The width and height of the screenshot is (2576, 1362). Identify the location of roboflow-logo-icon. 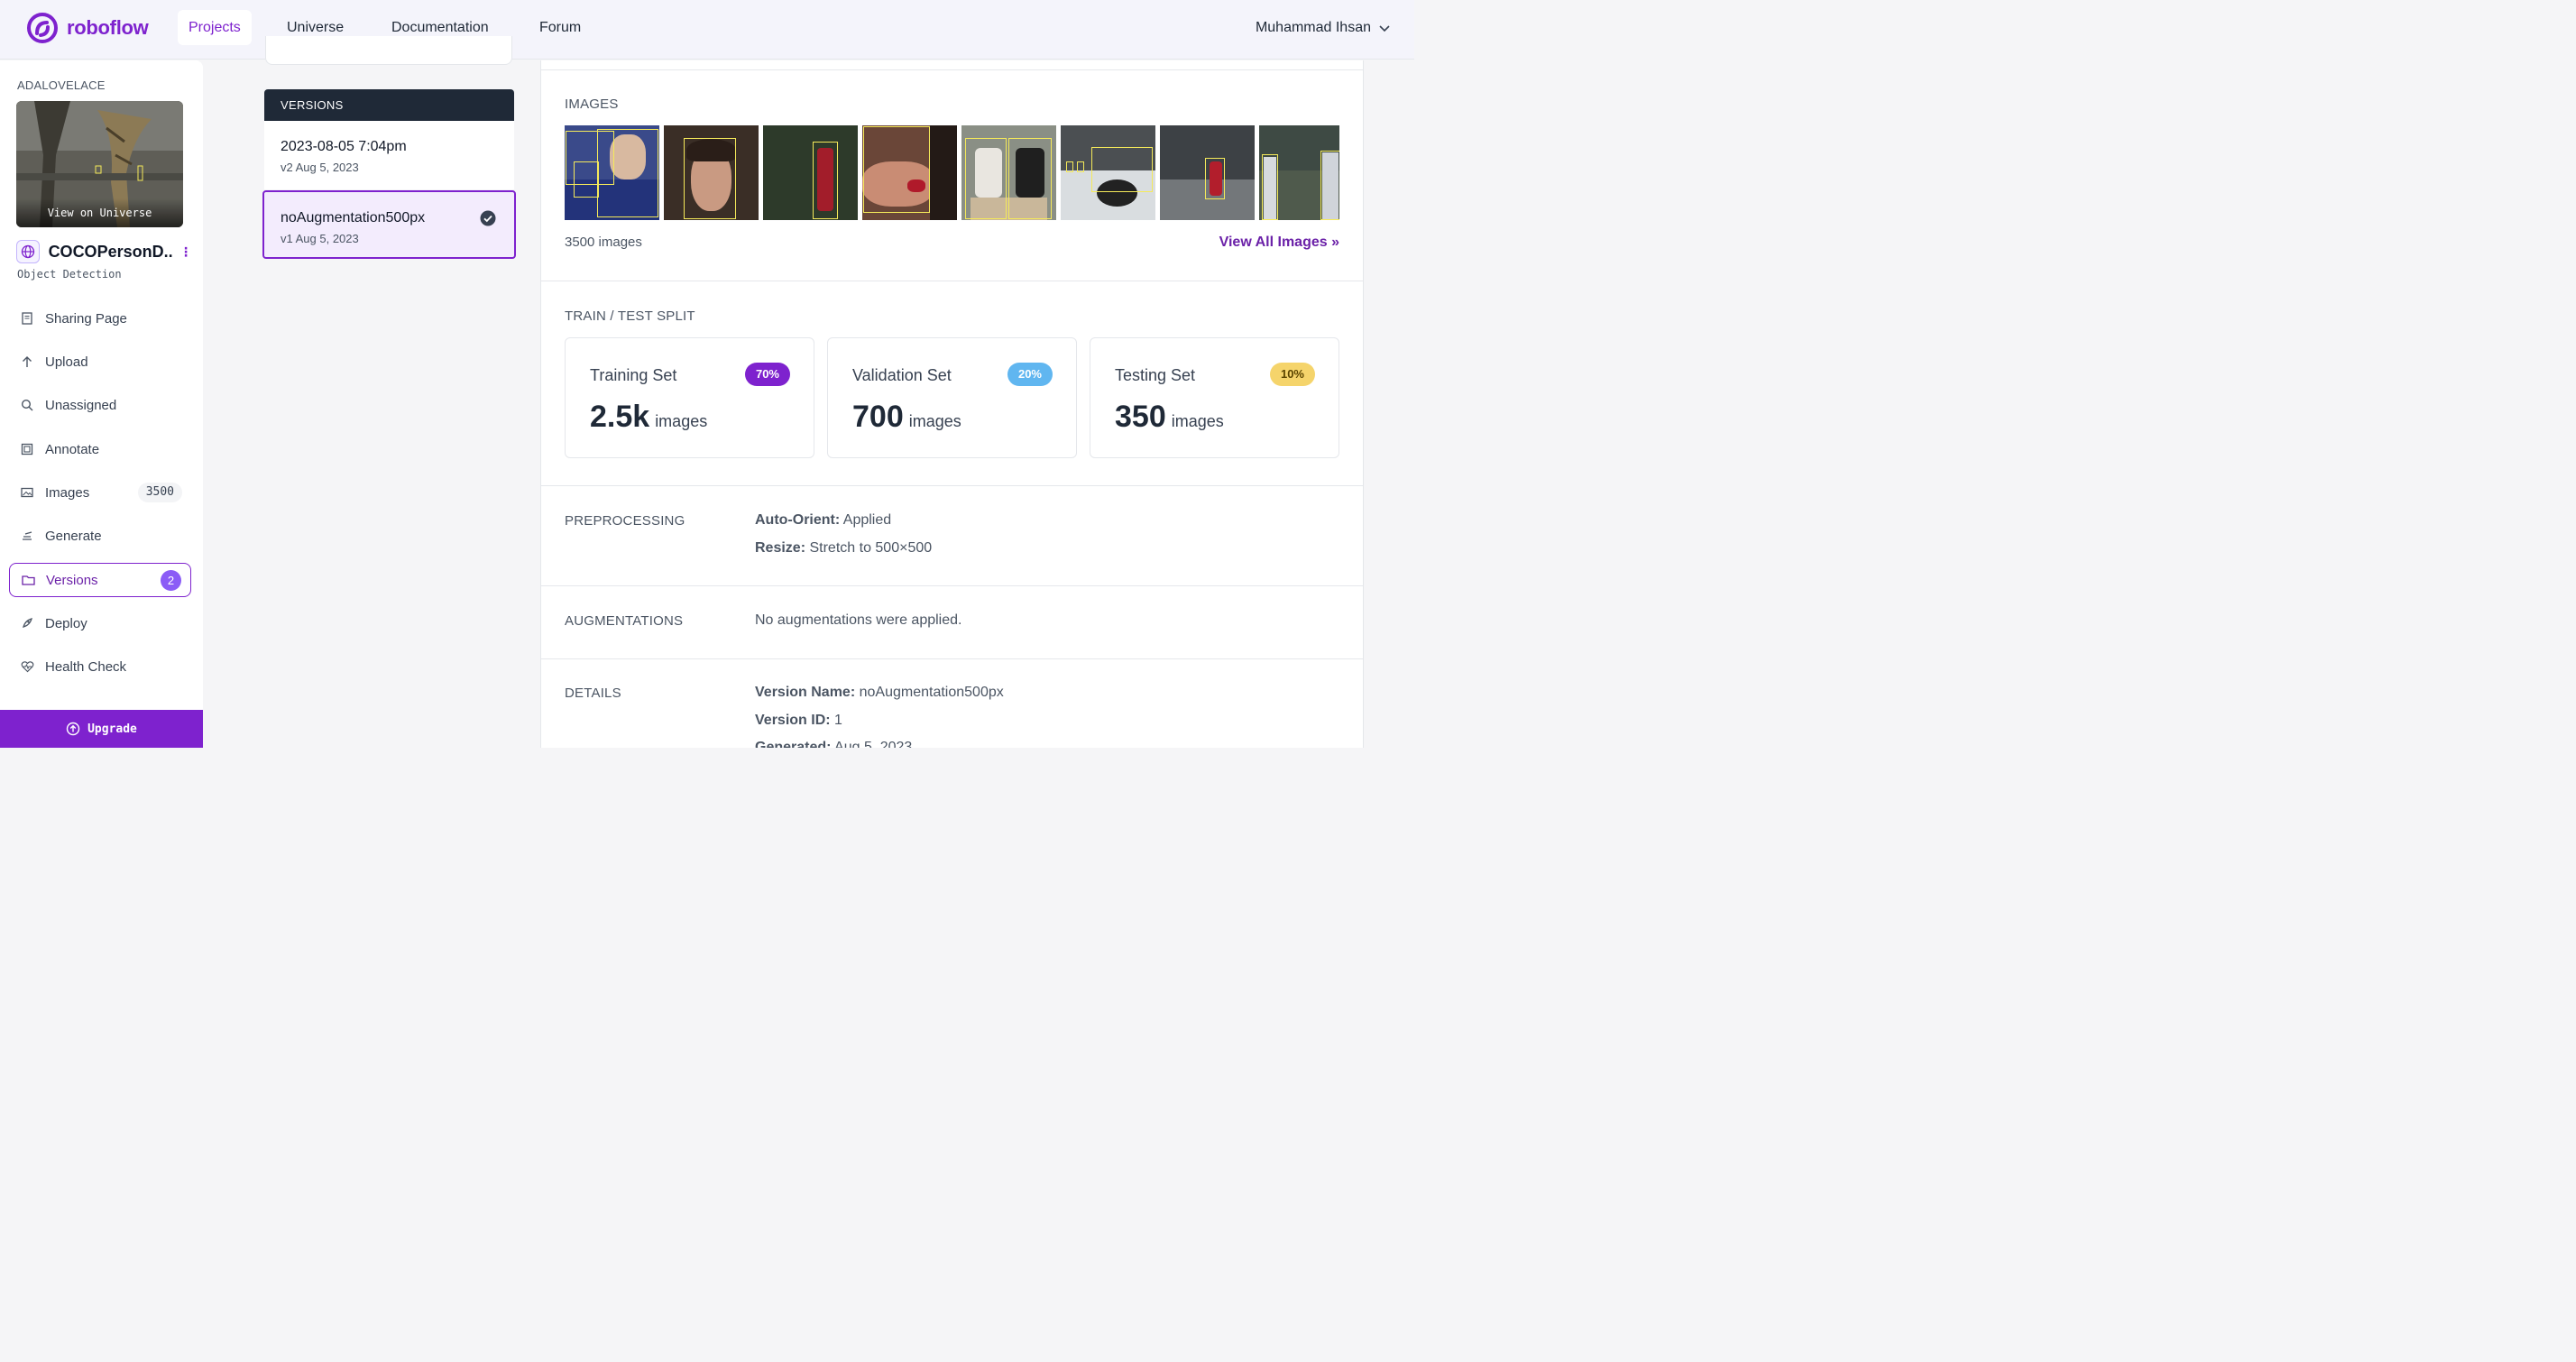
(42, 28).